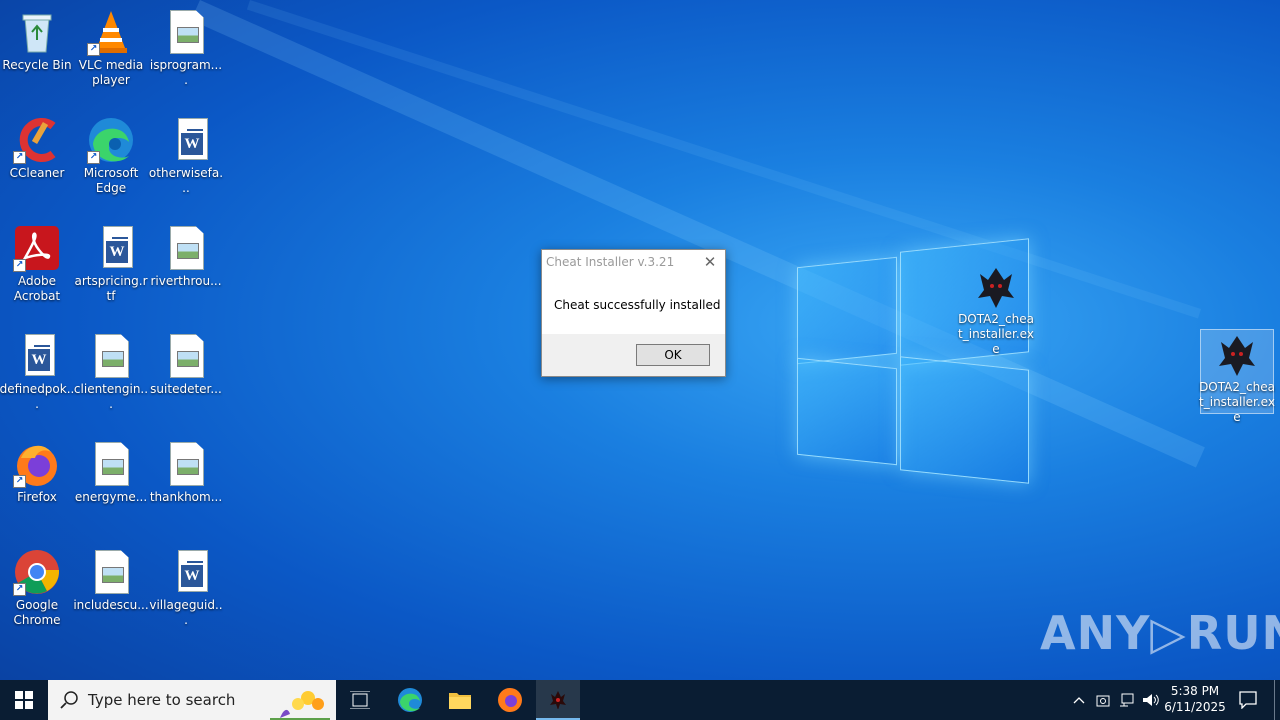  I want to click on desktop-icon-microsoft-edge: ↗ Microsoft Edge, so click(111, 156).